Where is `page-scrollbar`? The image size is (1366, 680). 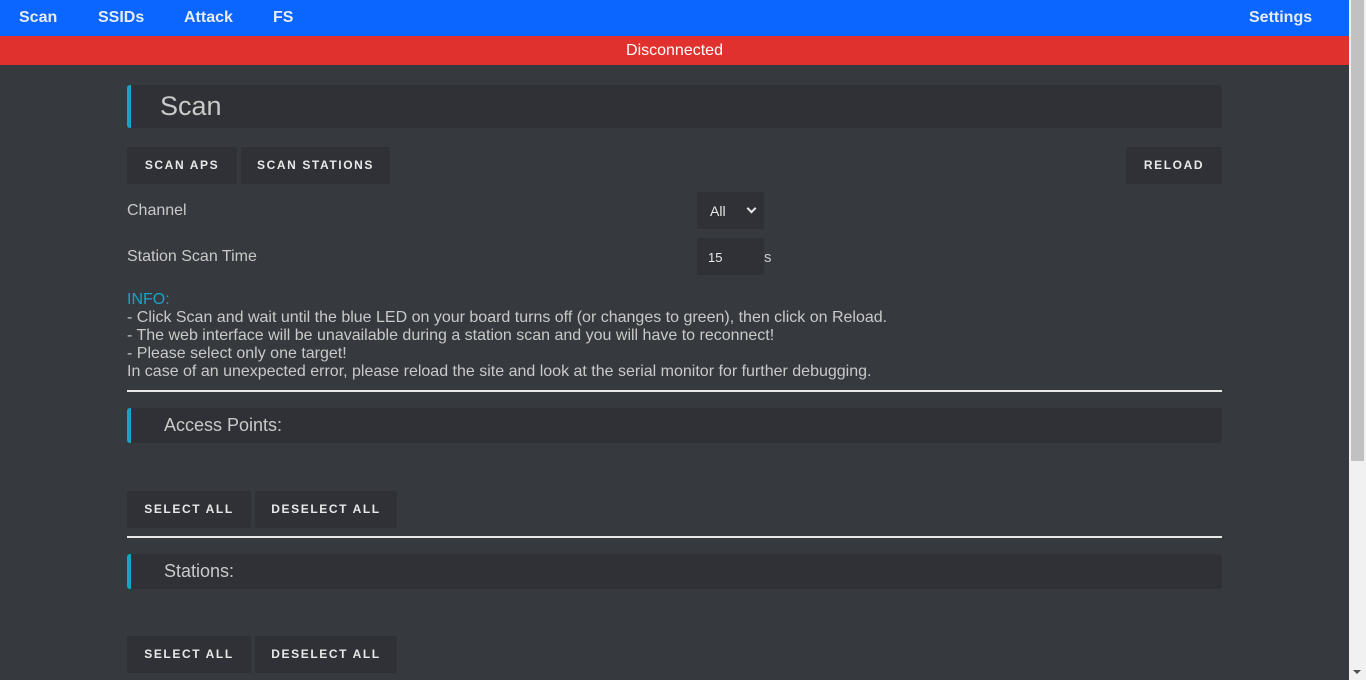 page-scrollbar is located at coordinates (1357, 340).